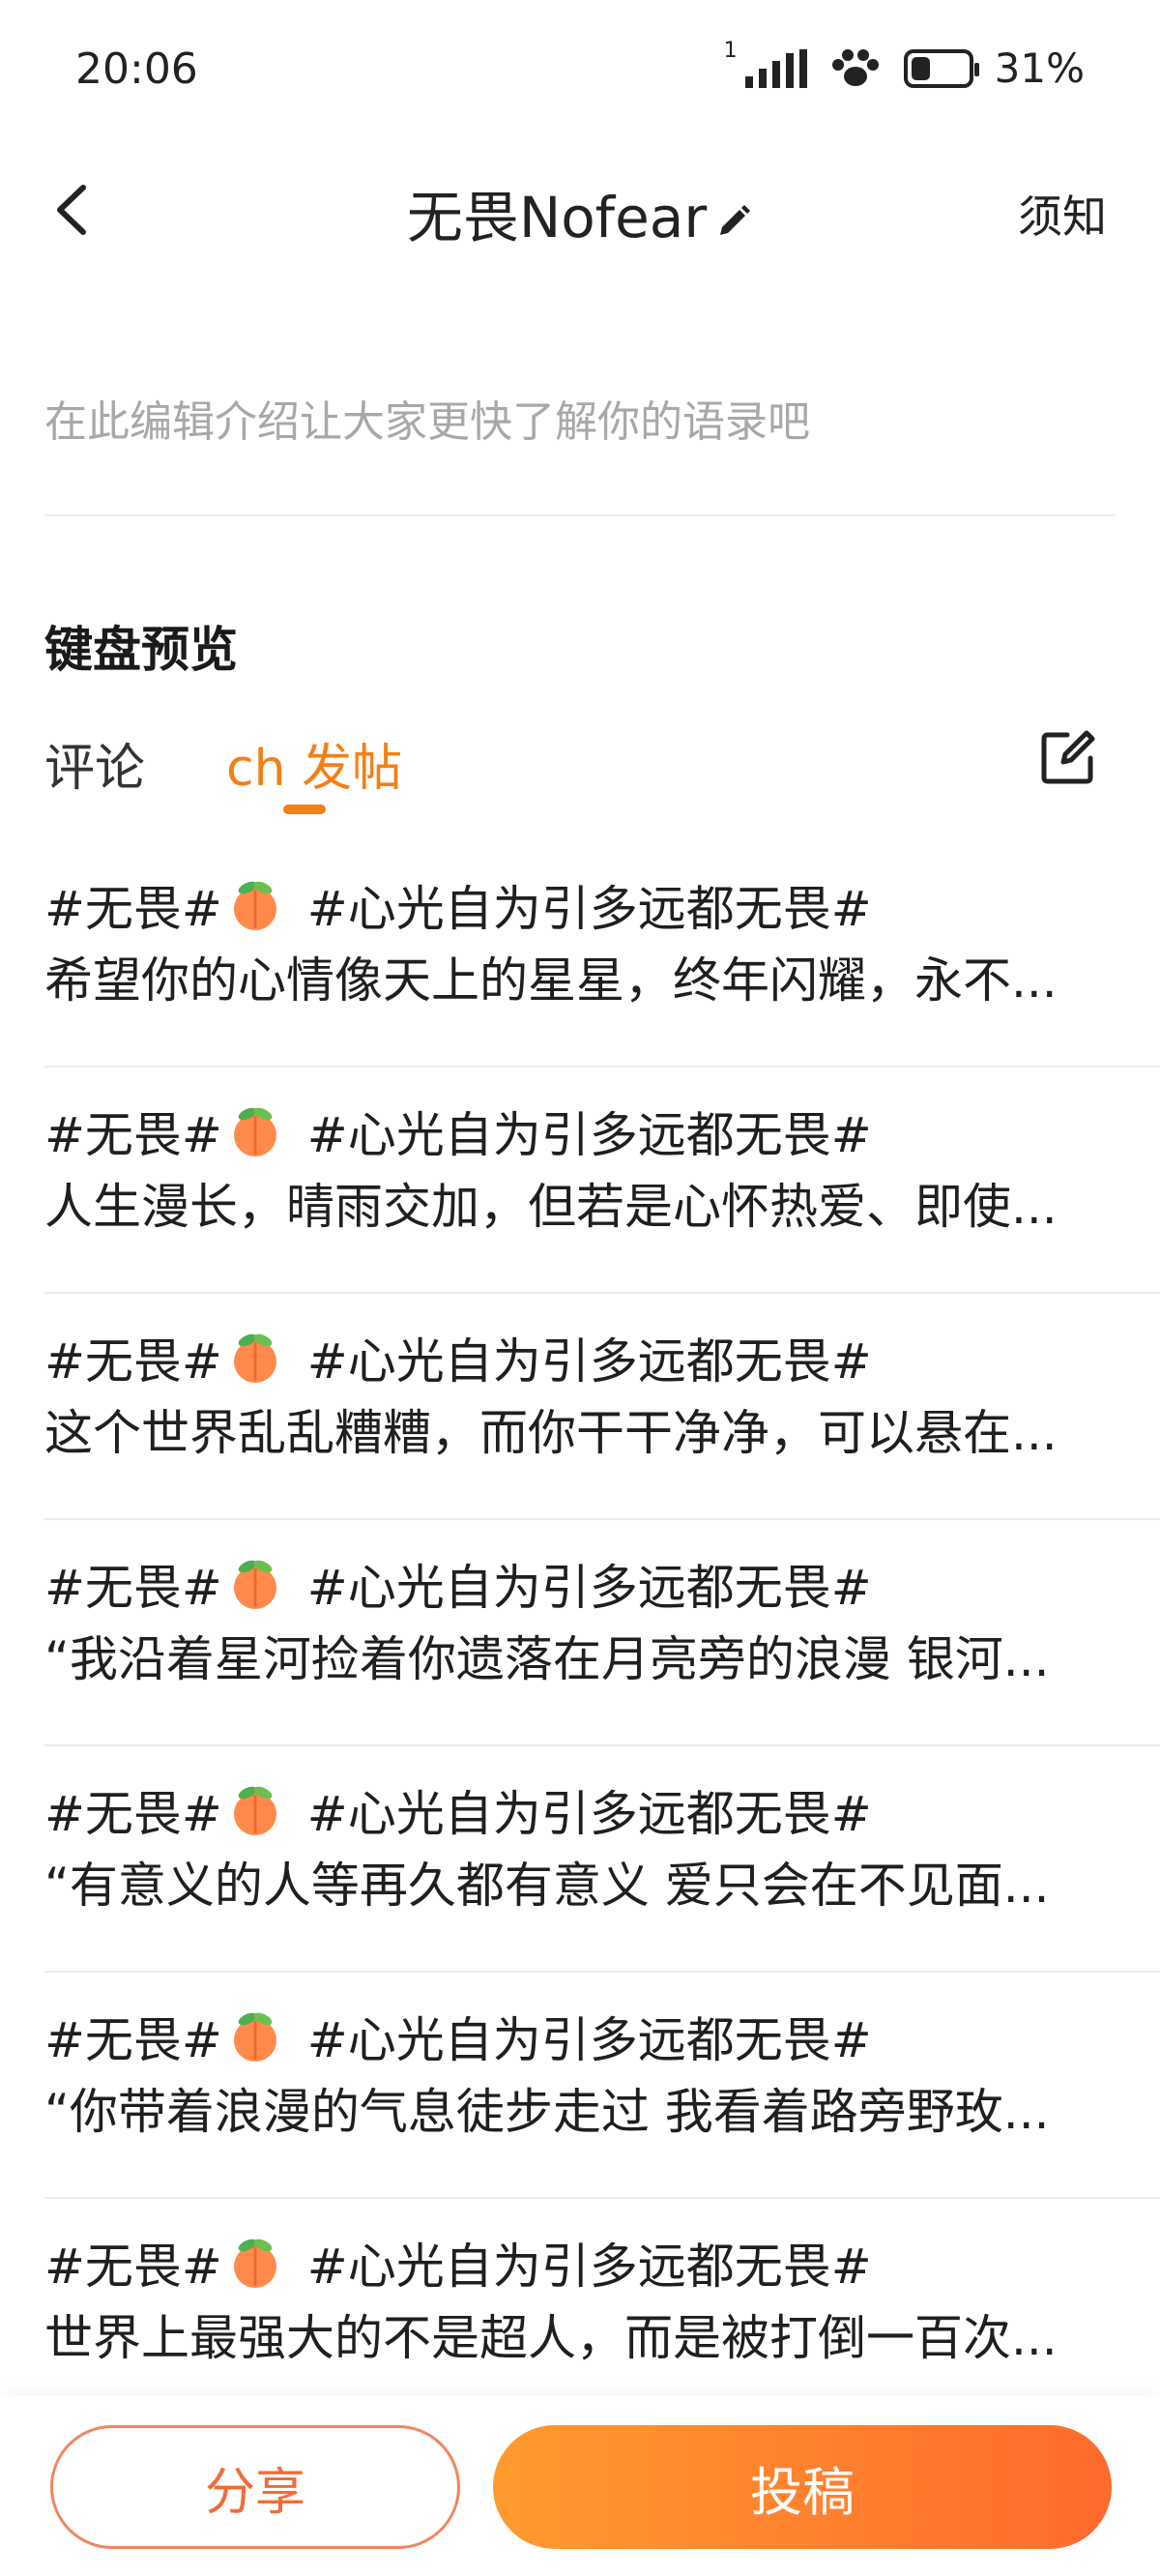  Describe the element at coordinates (304, 809) in the screenshot. I see `tab-indicator` at that location.